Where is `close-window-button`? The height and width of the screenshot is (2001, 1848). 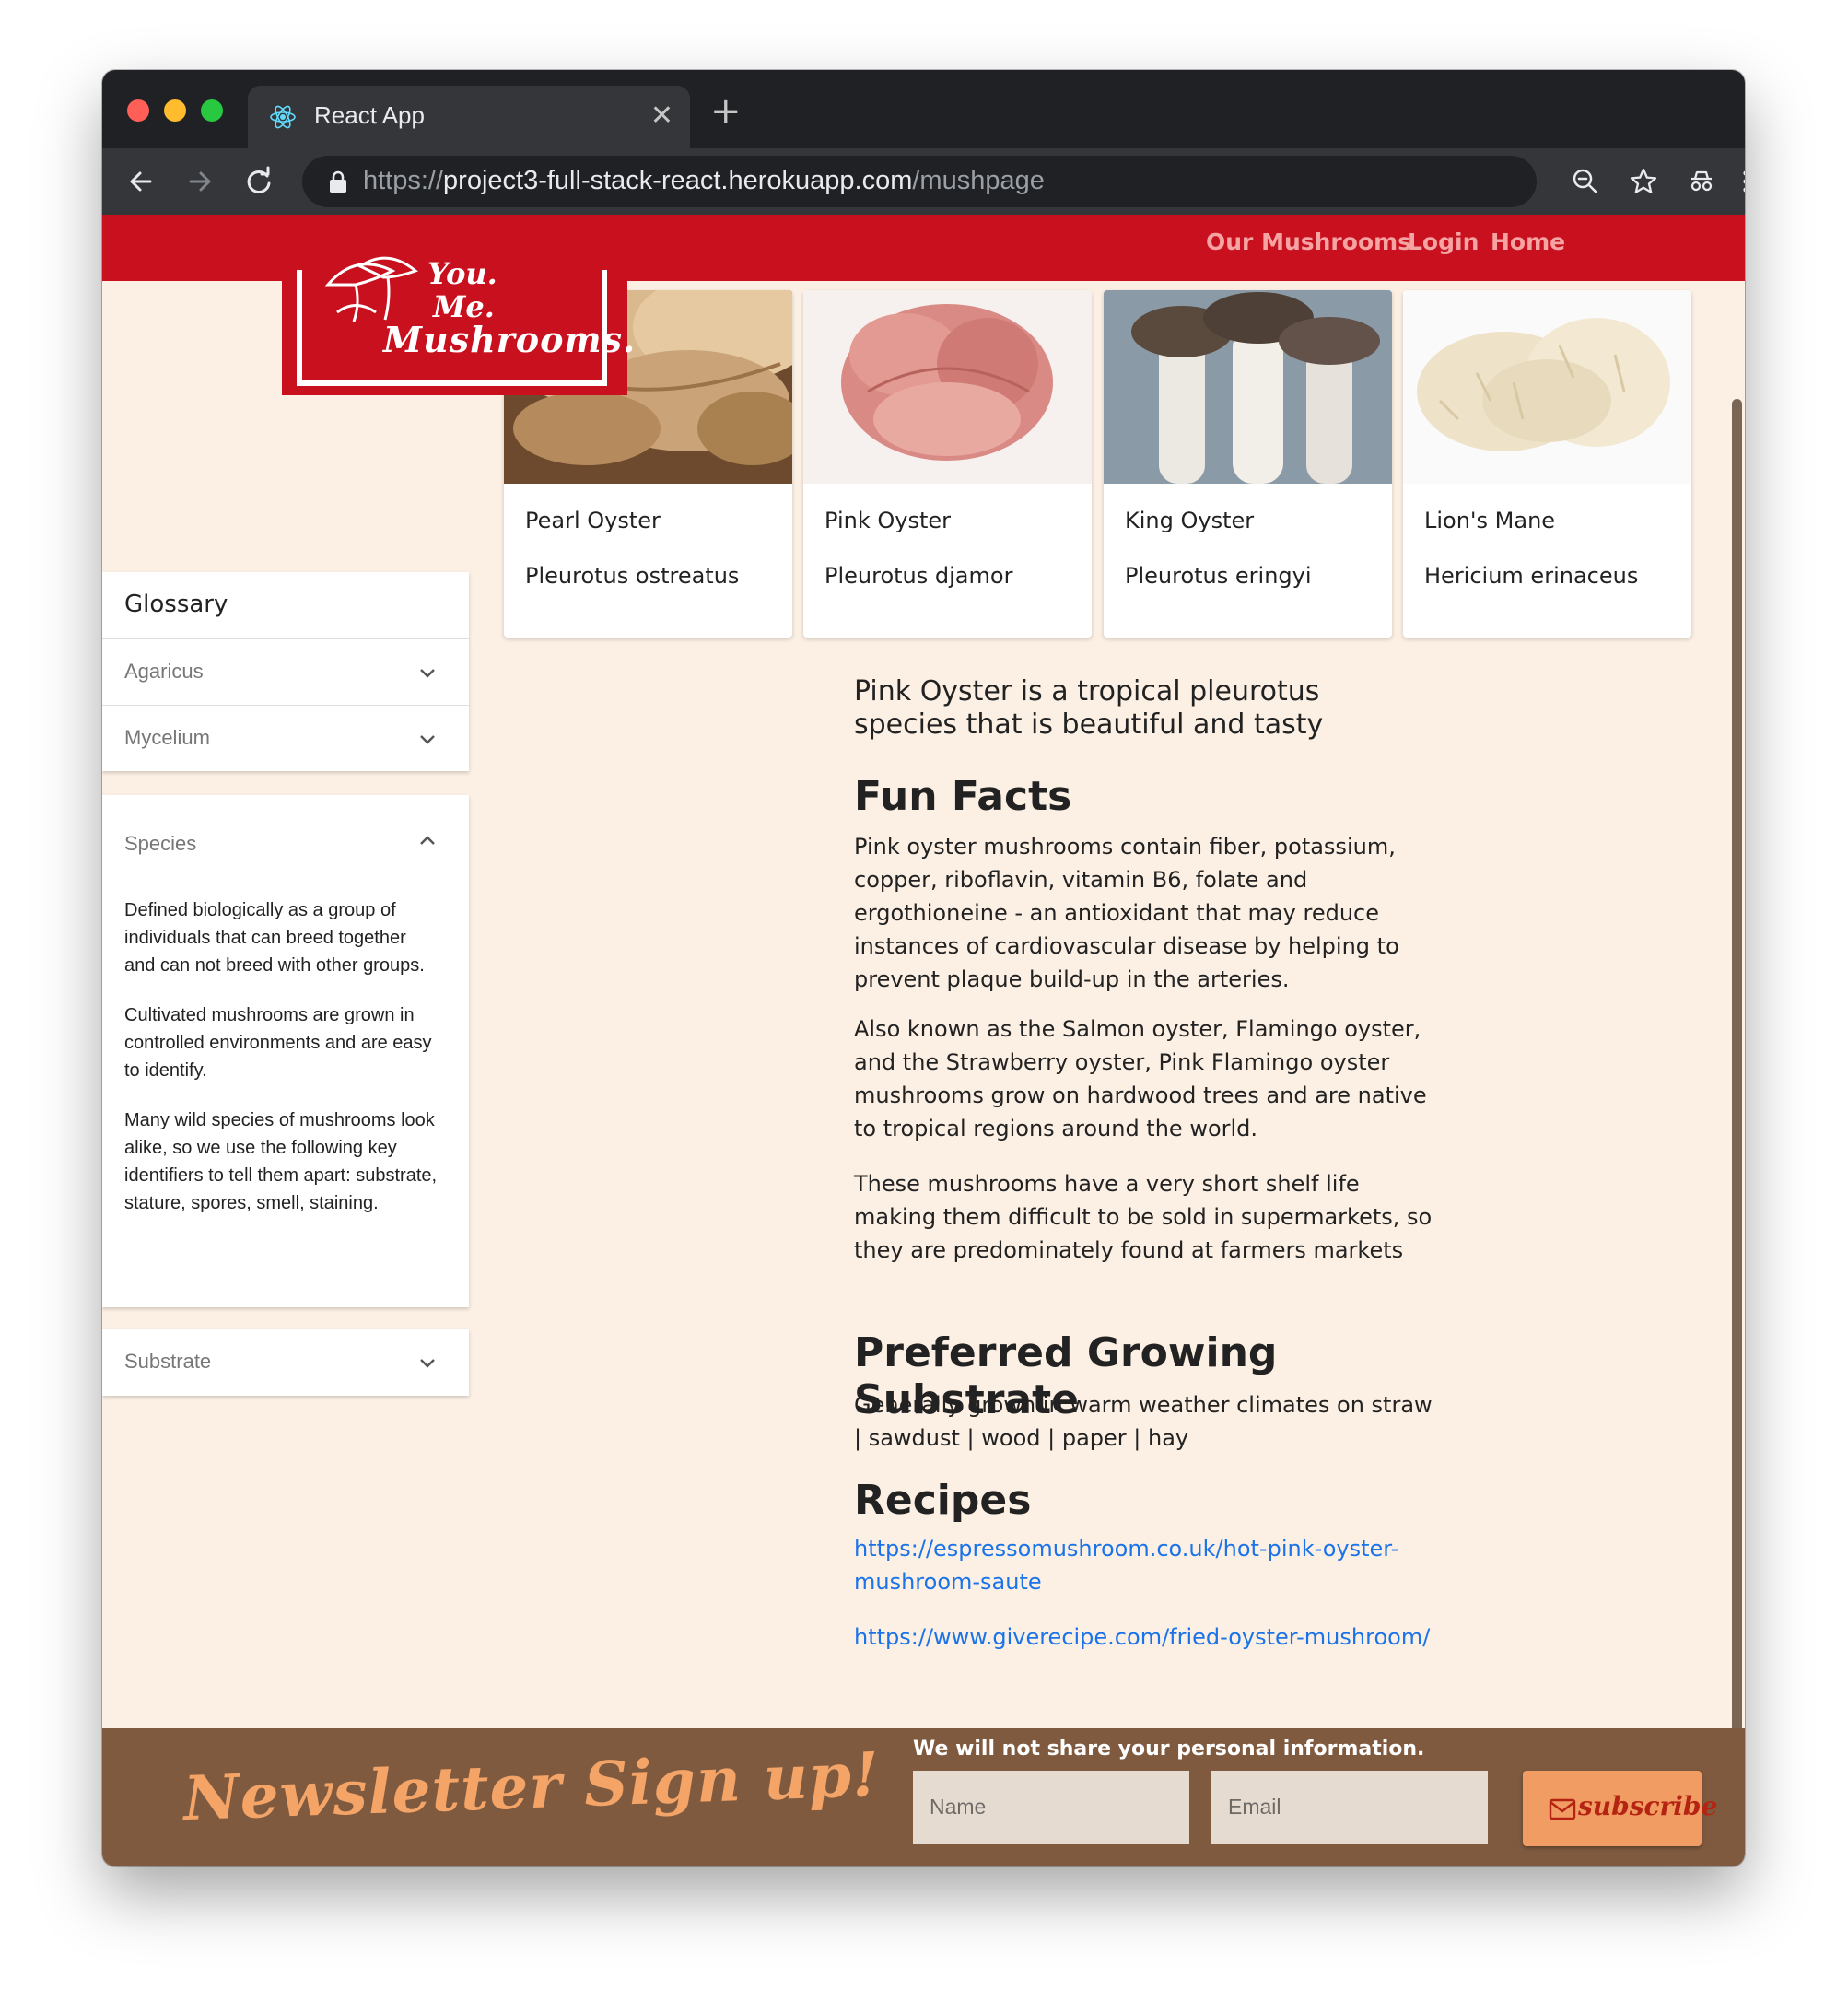
close-window-button is located at coordinates (138, 110).